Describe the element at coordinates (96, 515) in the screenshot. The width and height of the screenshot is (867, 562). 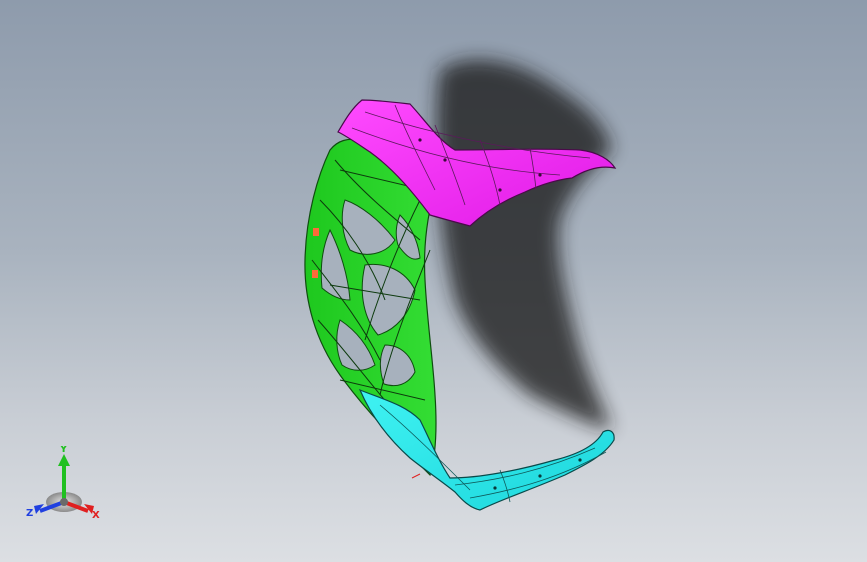
I see `x-axis-label: X` at that location.